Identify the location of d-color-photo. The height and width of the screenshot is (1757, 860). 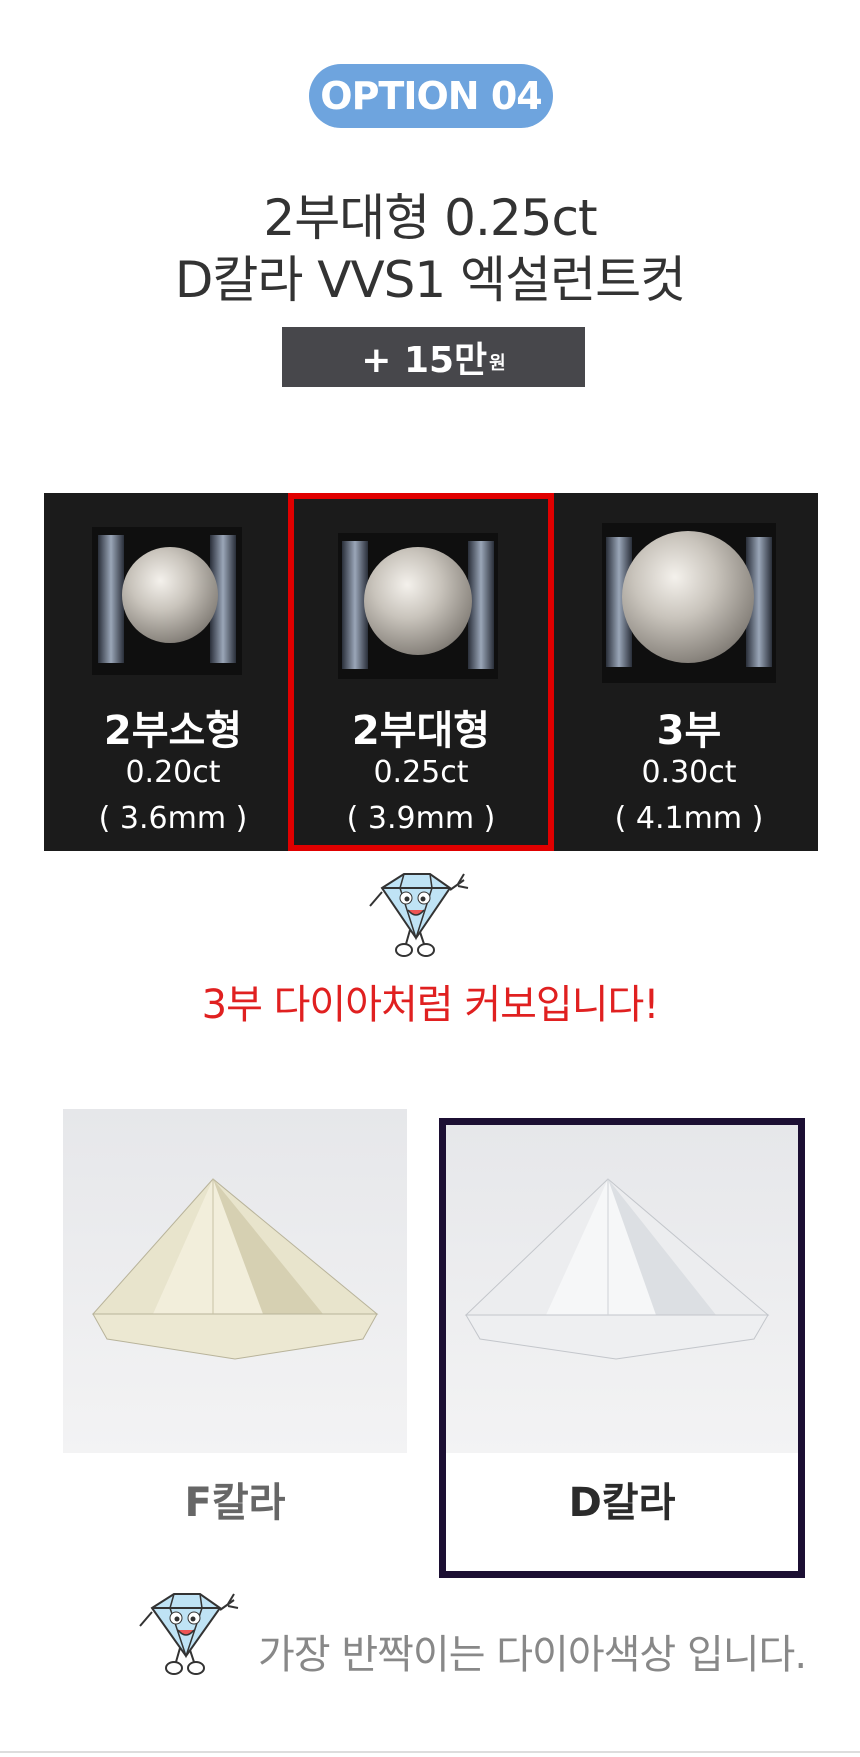
(622, 1289).